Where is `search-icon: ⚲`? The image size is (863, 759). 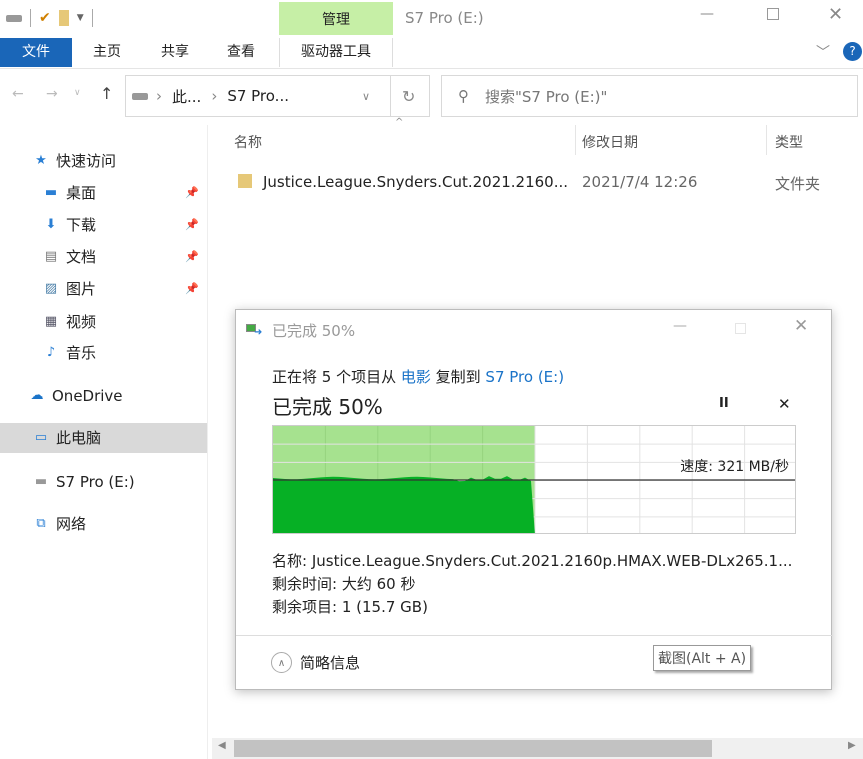
search-icon: ⚲ is located at coordinates (463, 96).